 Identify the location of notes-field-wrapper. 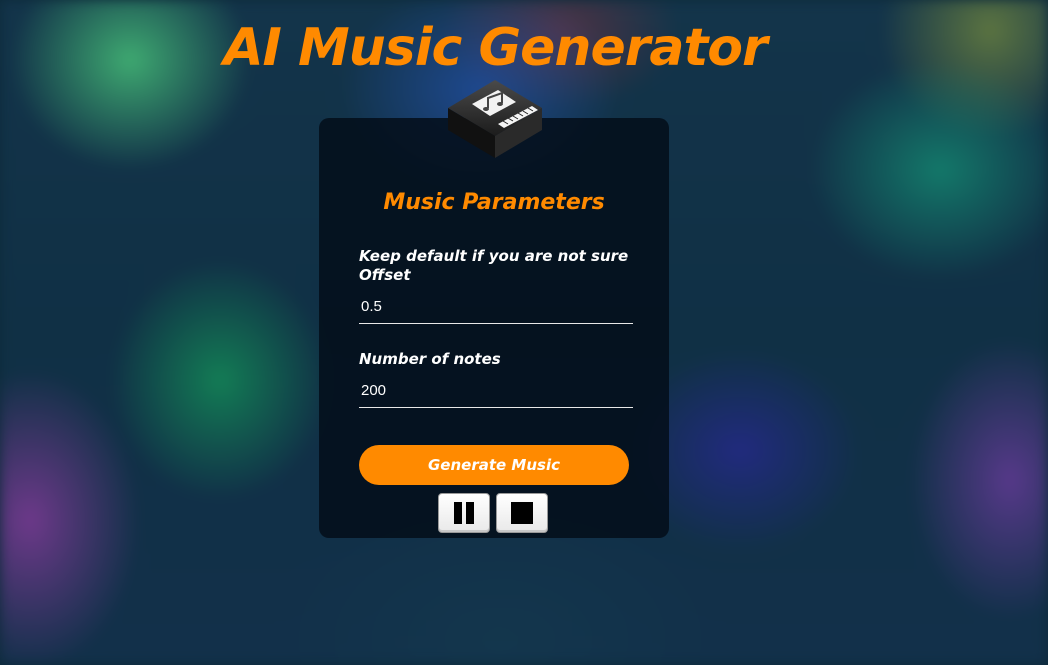
(496, 391).